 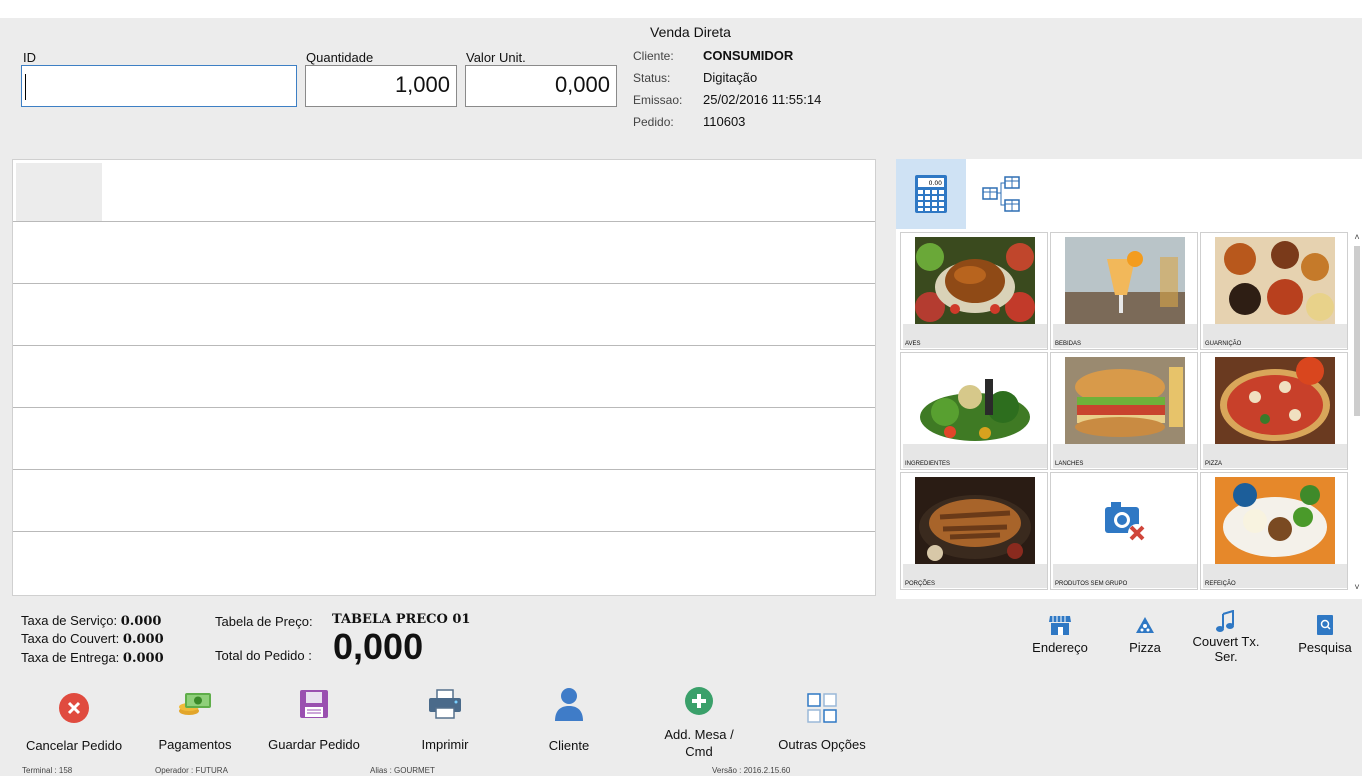 I want to click on category-label: BEBIDAS, so click(x=1125, y=336).